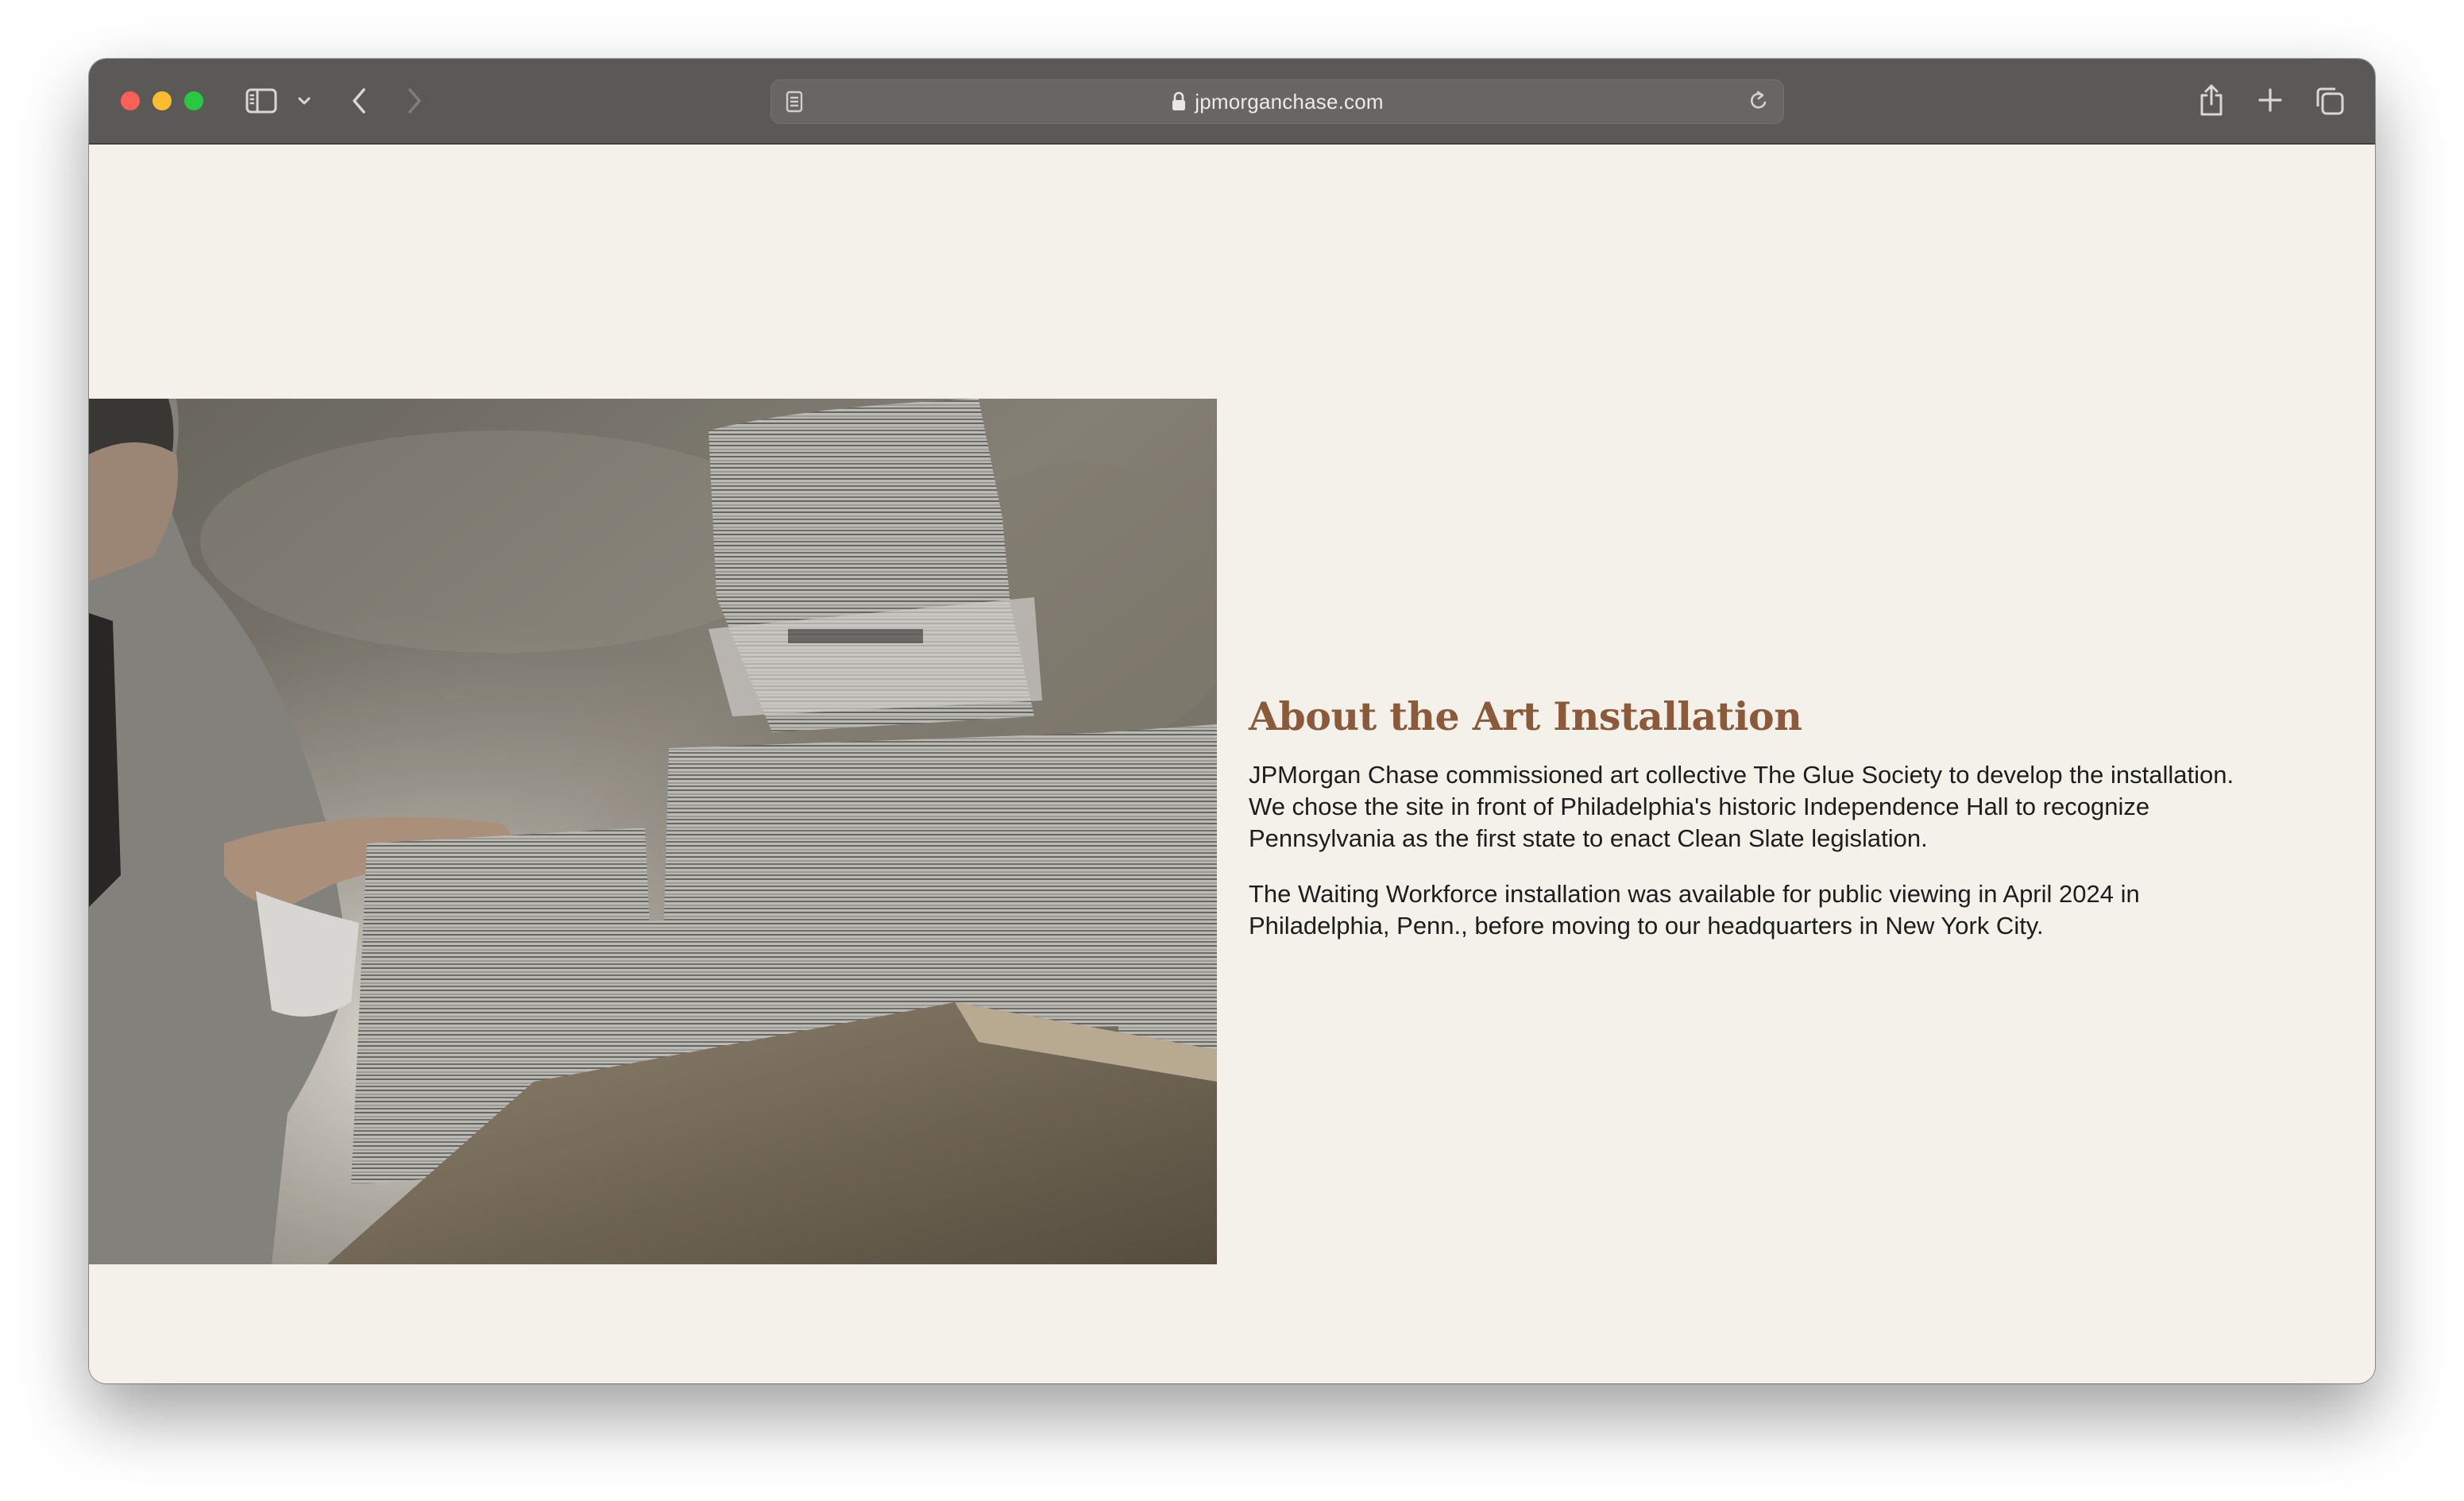 This screenshot has width=2464, height=1501. I want to click on tabs-icon, so click(2329, 101).